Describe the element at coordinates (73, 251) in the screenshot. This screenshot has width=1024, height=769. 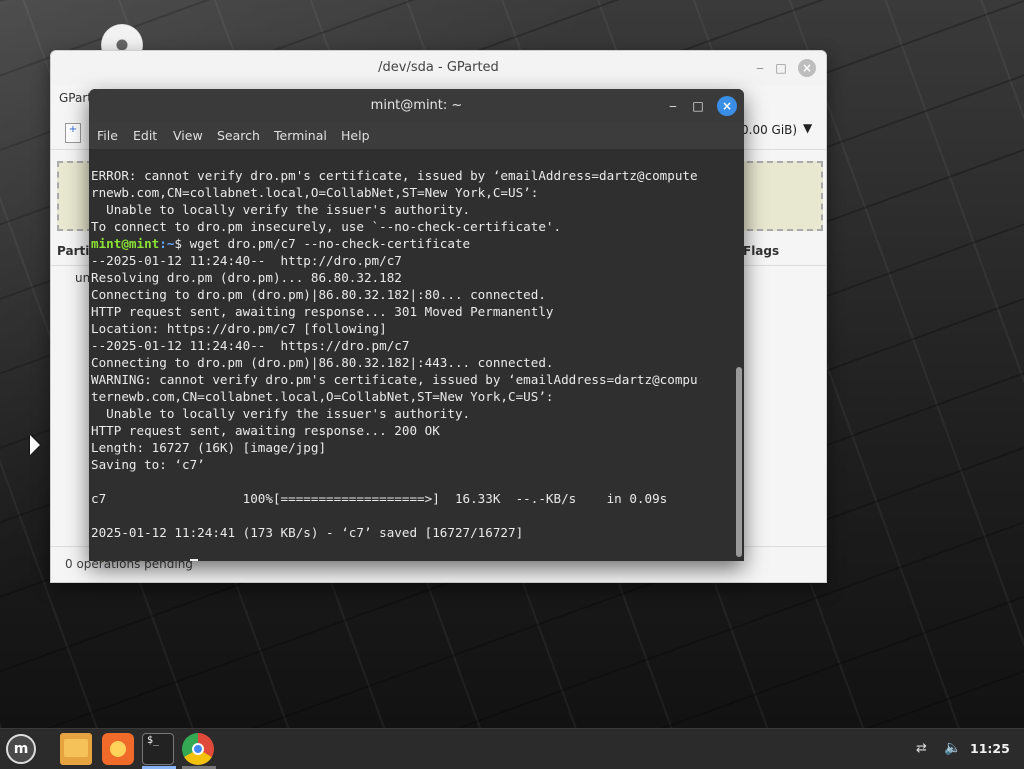
I see `column-partition: Parti` at that location.